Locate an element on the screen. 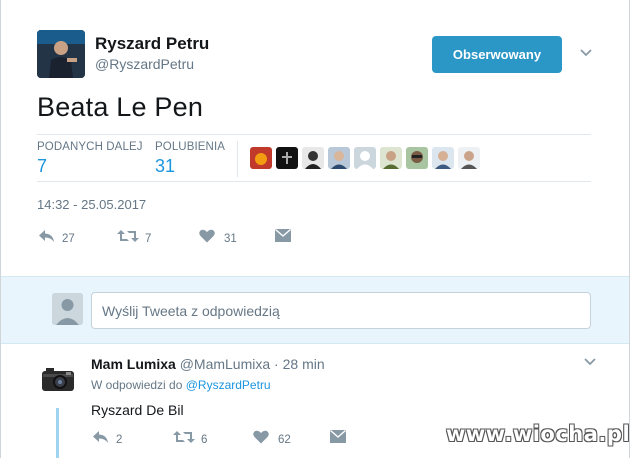 Image resolution: width=630 pixels, height=458 pixels. tweet-stats: PODANYCH DALEJ 7 POLUBIENIA 31 is located at coordinates (314, 158).